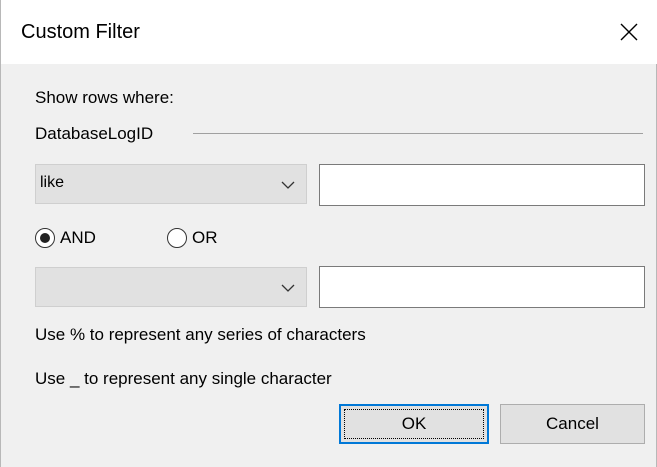  I want to click on radio-selected-dot, so click(45, 238).